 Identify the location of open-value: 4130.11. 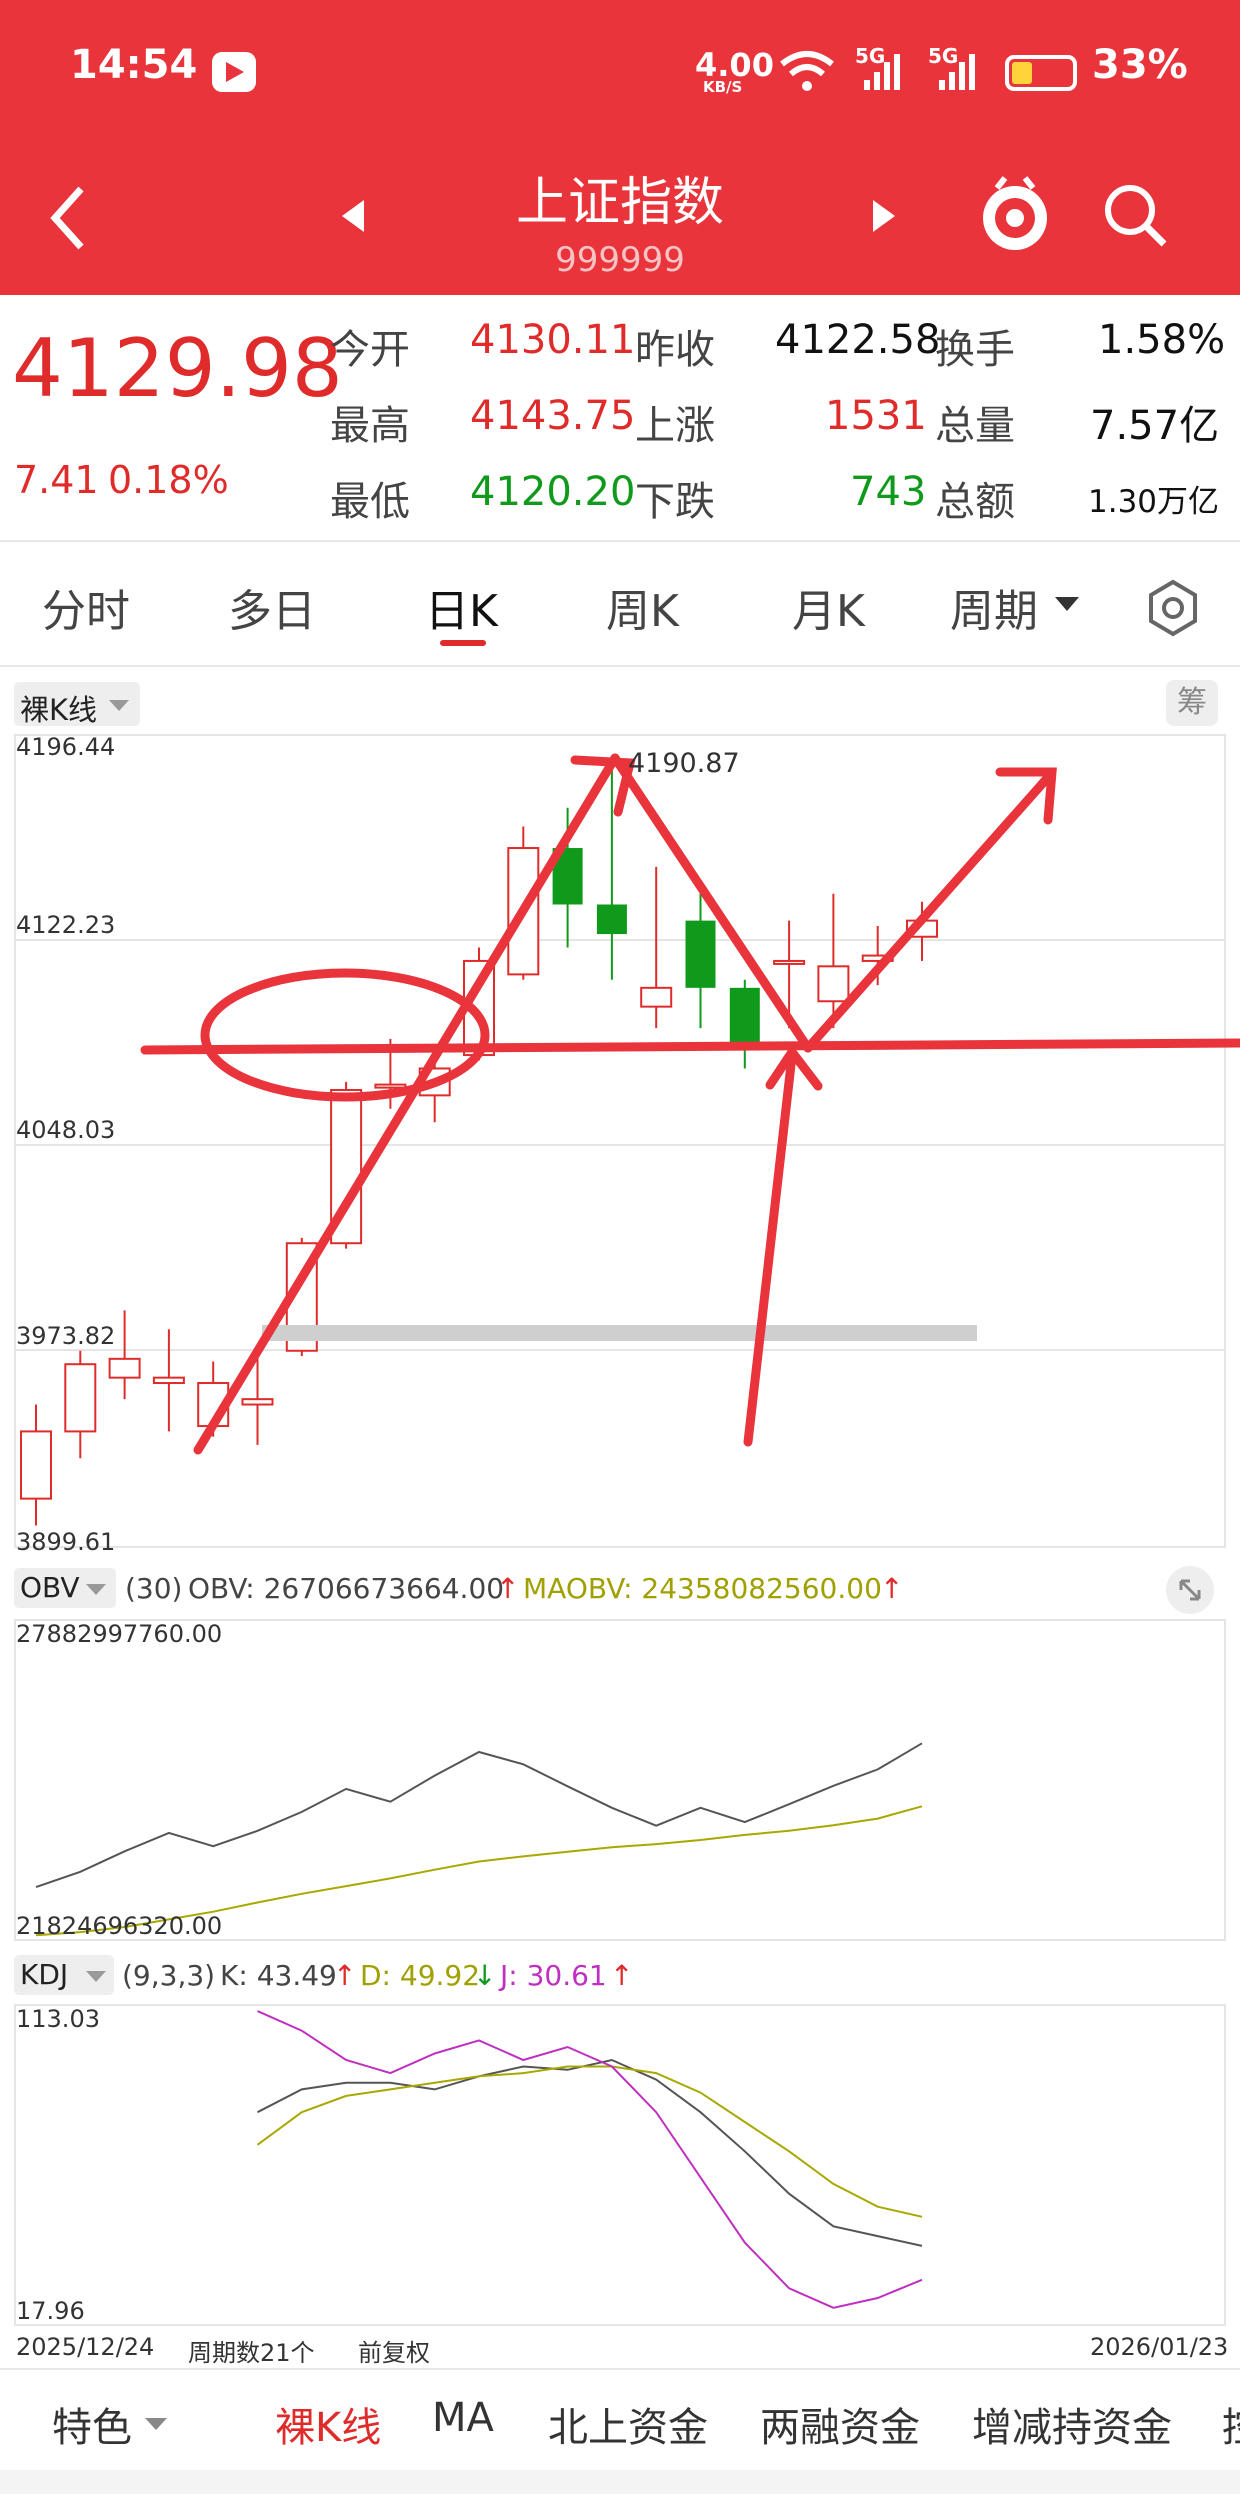
(553, 340).